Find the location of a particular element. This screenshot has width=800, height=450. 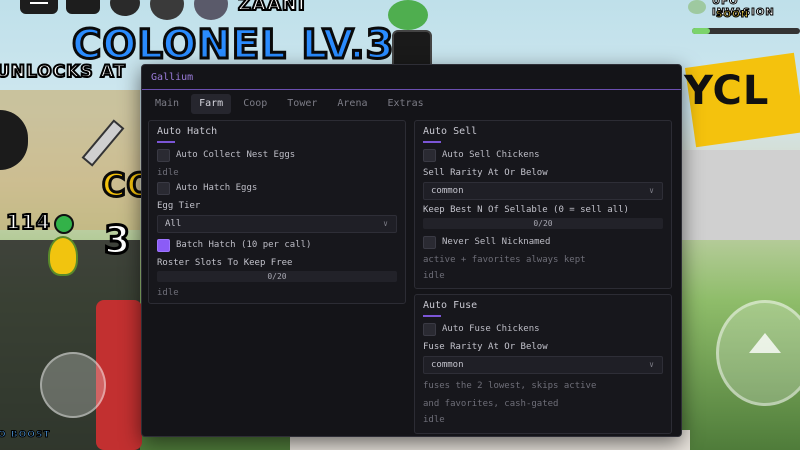

never-sell-nicknamed-label: Never Sell Nicknamed is located at coordinates (496, 242).